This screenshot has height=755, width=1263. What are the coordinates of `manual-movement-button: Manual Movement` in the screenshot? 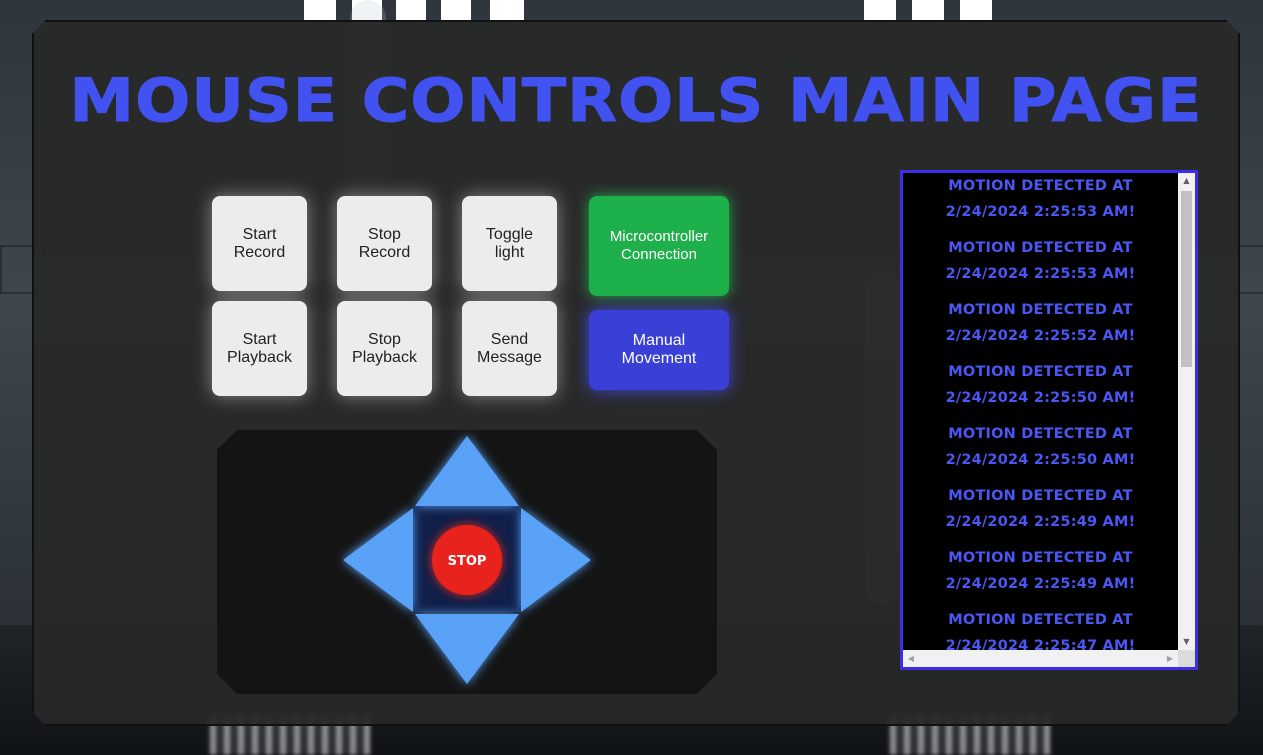 It's located at (659, 350).